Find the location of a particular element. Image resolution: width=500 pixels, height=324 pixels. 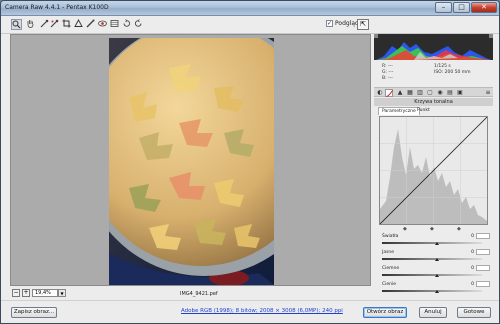

b-label: B: is located at coordinates (384, 78).